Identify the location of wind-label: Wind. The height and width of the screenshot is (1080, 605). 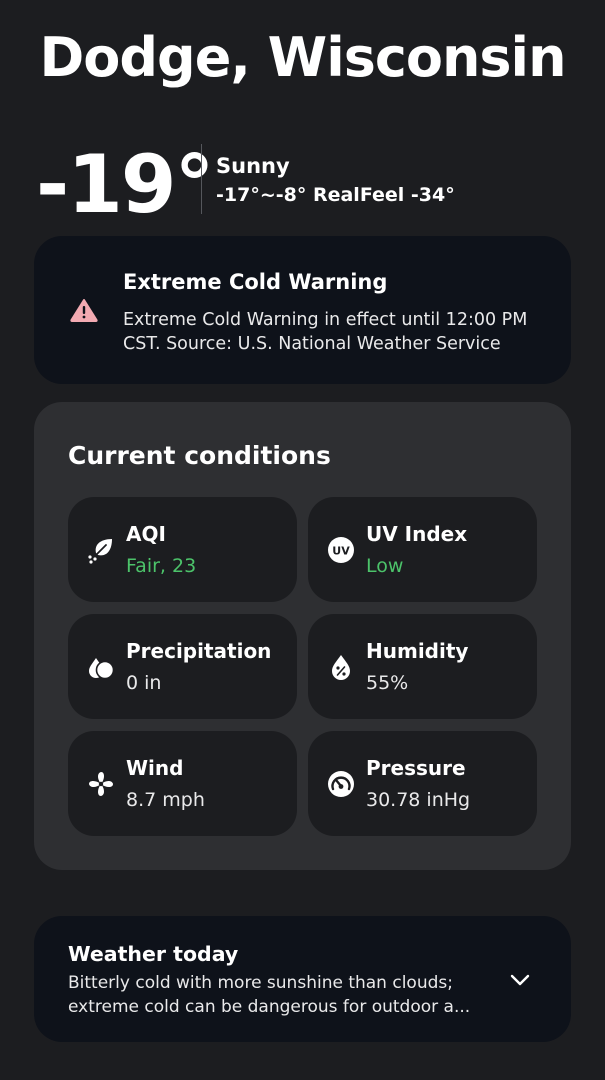
(155, 768).